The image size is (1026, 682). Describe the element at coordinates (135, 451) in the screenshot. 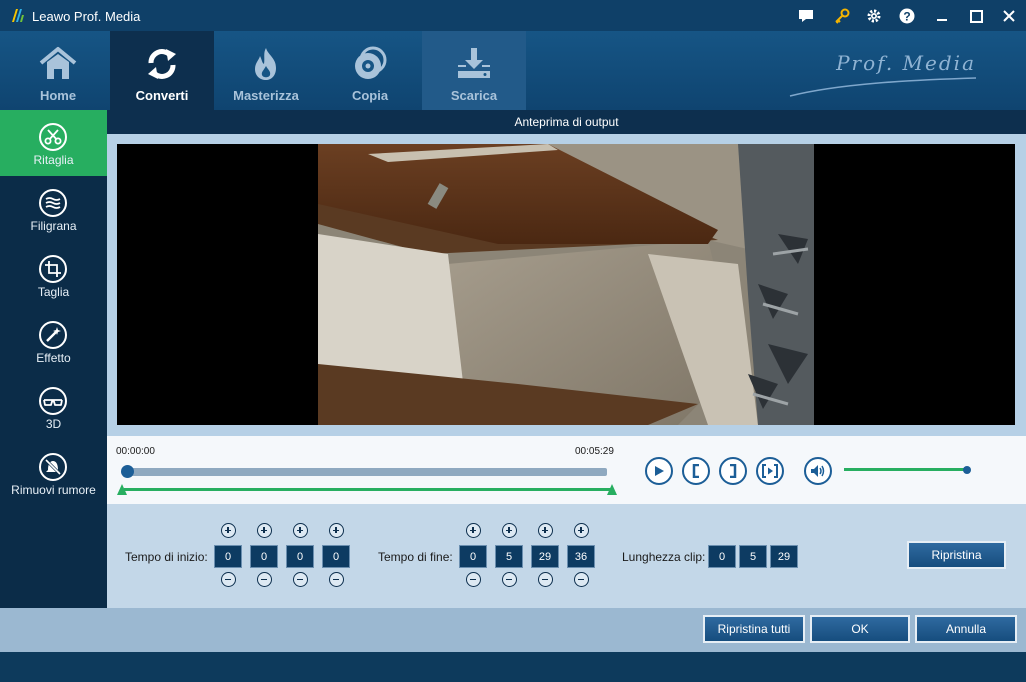

I see `current-time: 00:00:00` at that location.